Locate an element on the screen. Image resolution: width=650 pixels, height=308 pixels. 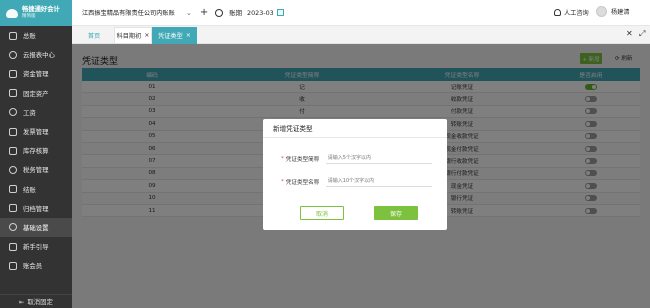
name-label: 凭证类型名称 is located at coordinates (302, 182).